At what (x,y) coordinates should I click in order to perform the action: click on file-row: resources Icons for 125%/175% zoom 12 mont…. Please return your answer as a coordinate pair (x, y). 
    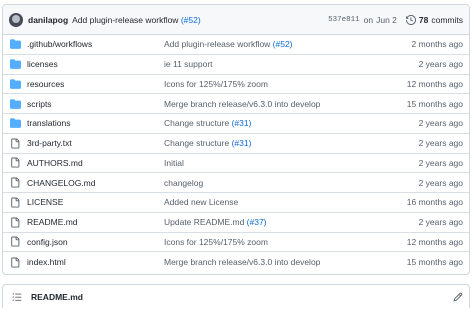
    Looking at the image, I should click on (236, 85).